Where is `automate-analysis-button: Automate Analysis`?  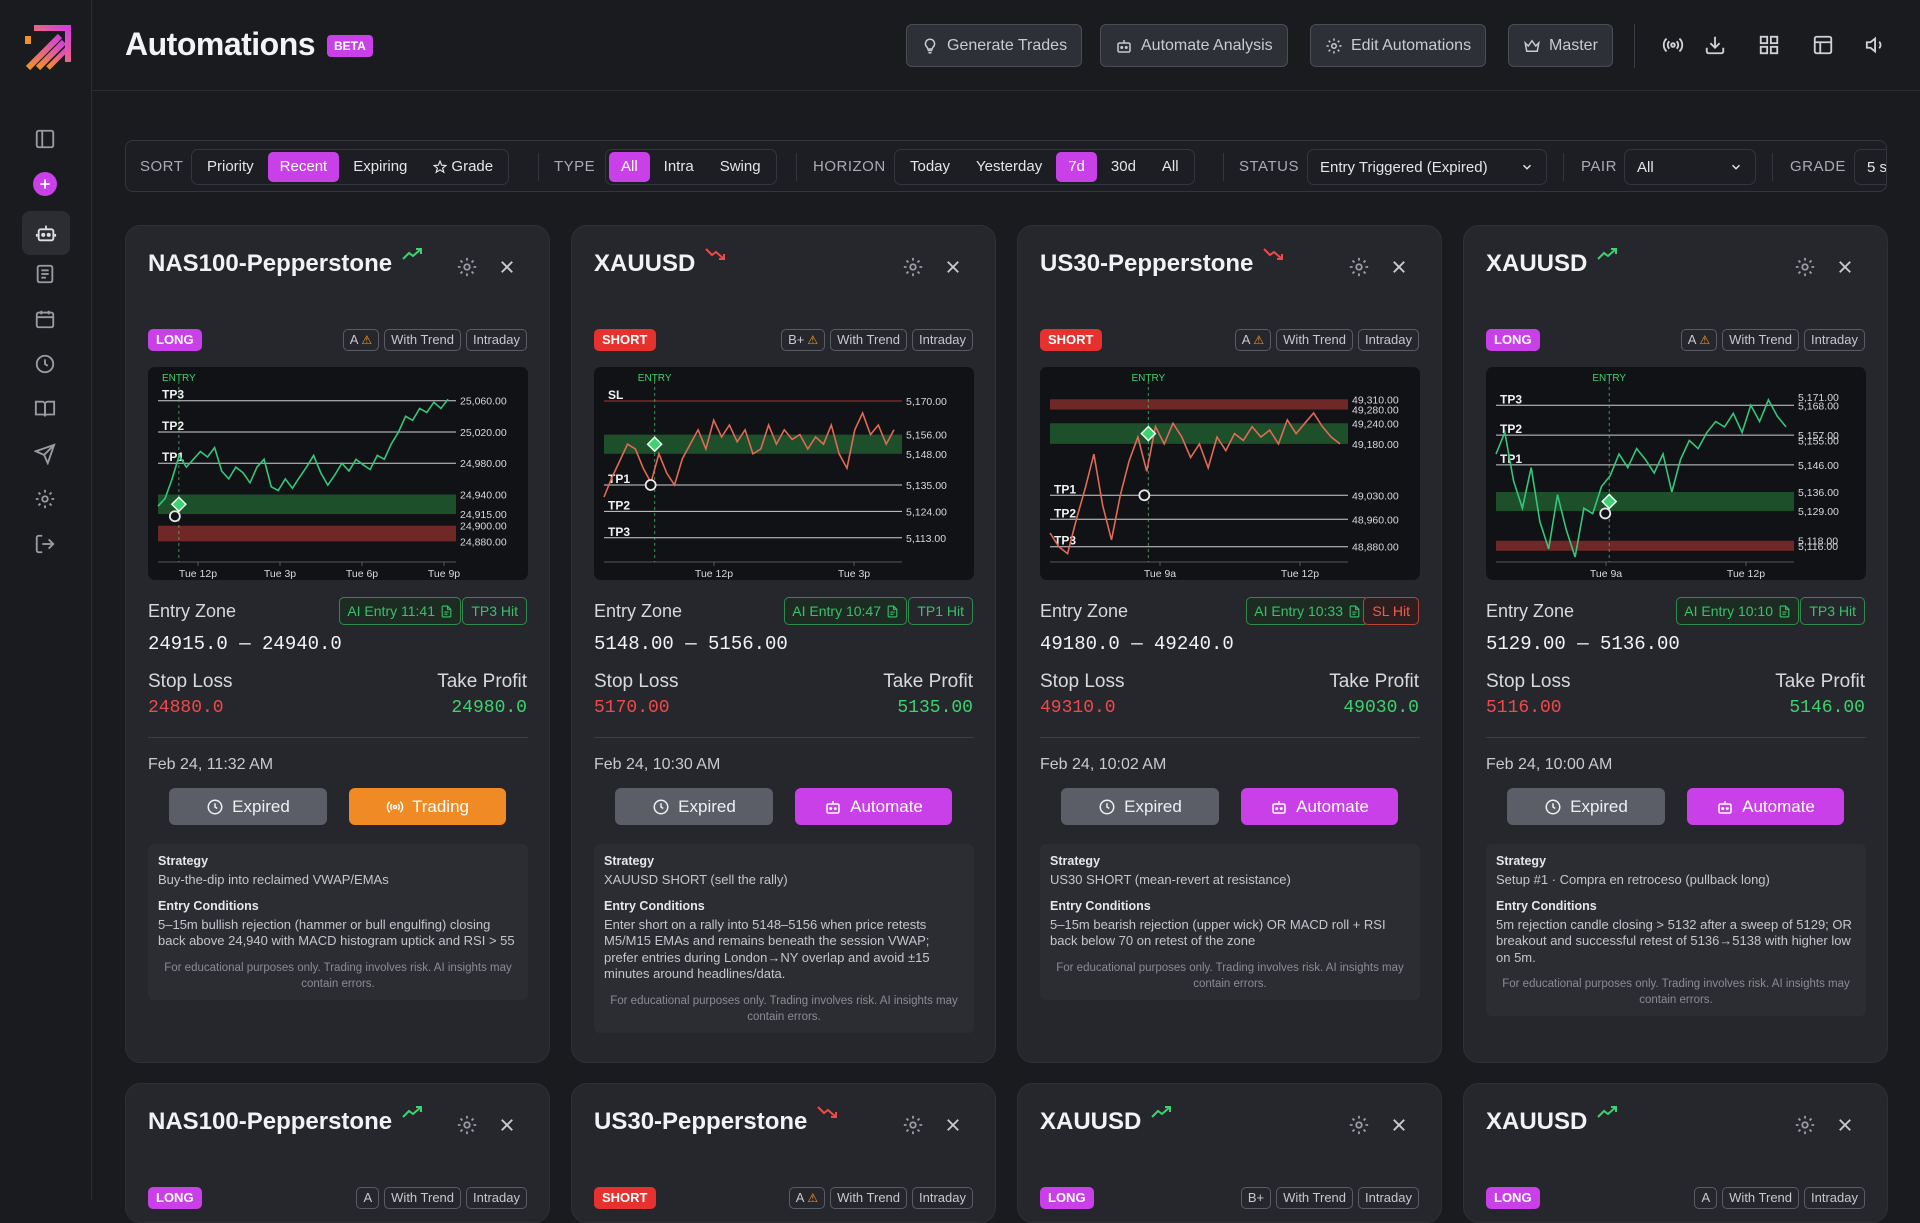
automate-analysis-button: Automate Analysis is located at coordinates (1194, 45).